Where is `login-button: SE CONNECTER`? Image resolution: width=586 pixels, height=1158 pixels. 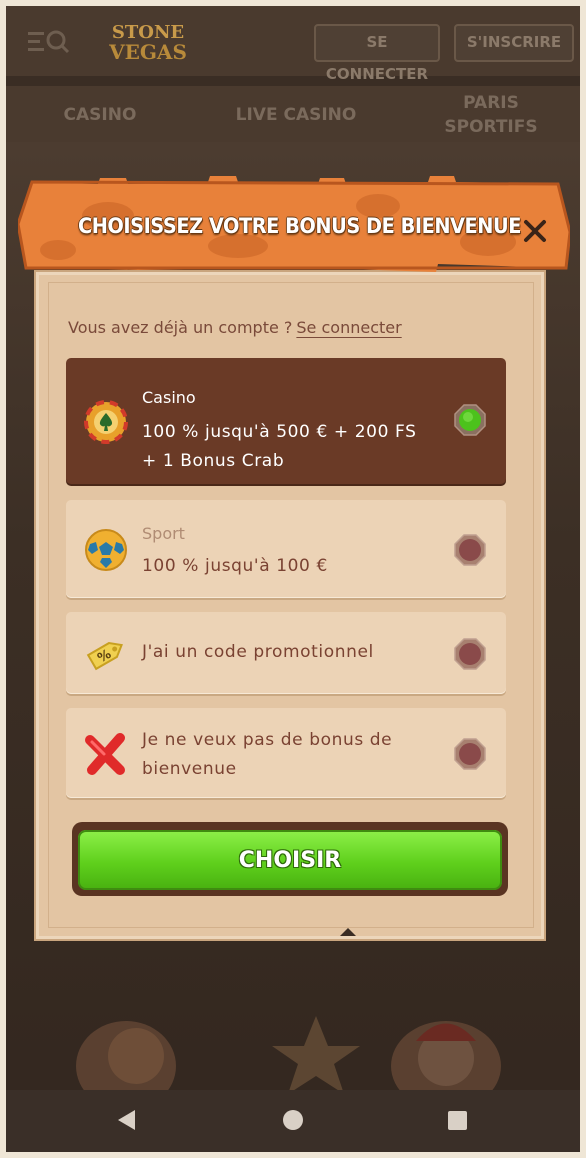
login-button: SE CONNECTER is located at coordinates (377, 53).